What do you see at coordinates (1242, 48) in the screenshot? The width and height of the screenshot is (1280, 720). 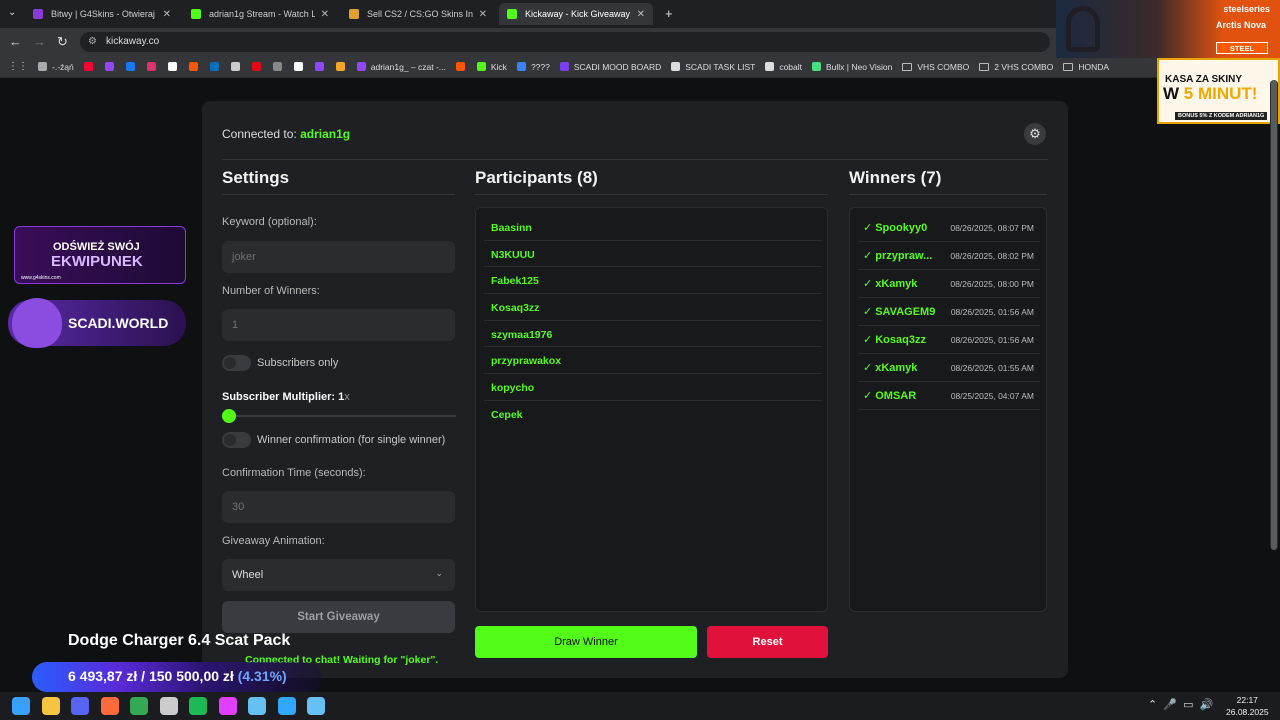 I see `ad-button: STEEL` at bounding box center [1242, 48].